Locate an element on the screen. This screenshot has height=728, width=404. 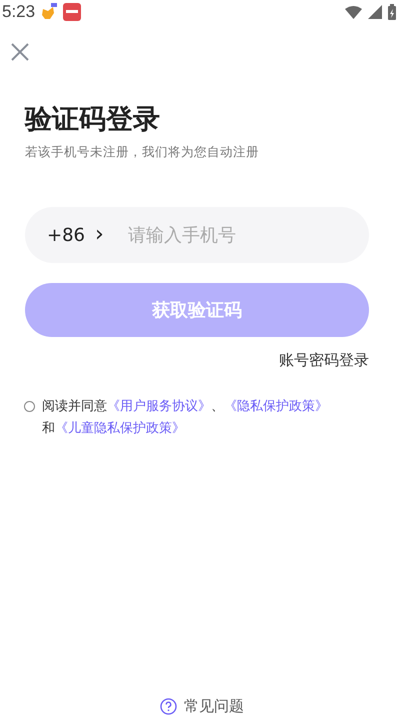
agreement-text: 阅读并同意《用户服务协议》、《隐私保护政策》 和《儿童隐私保护政策》 is located at coordinates (185, 418).